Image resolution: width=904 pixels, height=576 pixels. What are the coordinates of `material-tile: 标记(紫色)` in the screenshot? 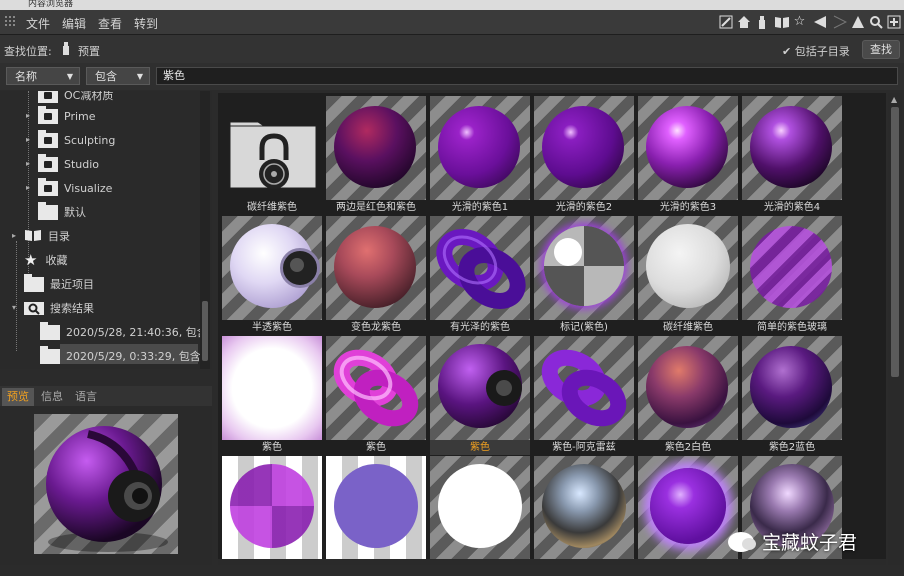 It's located at (584, 276).